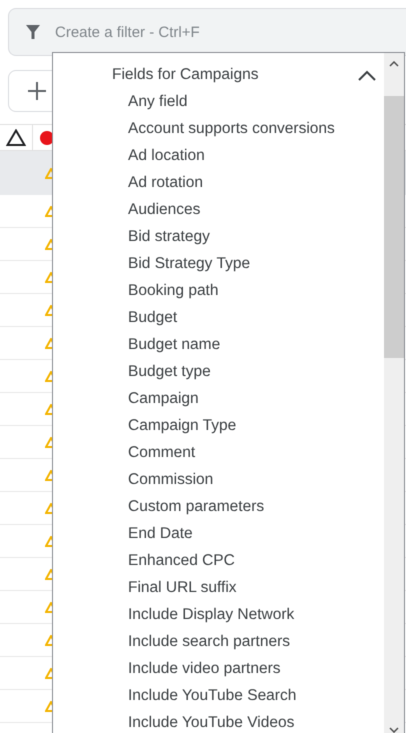 This screenshot has height=733, width=406. I want to click on field-option: Booking path, so click(218, 290).